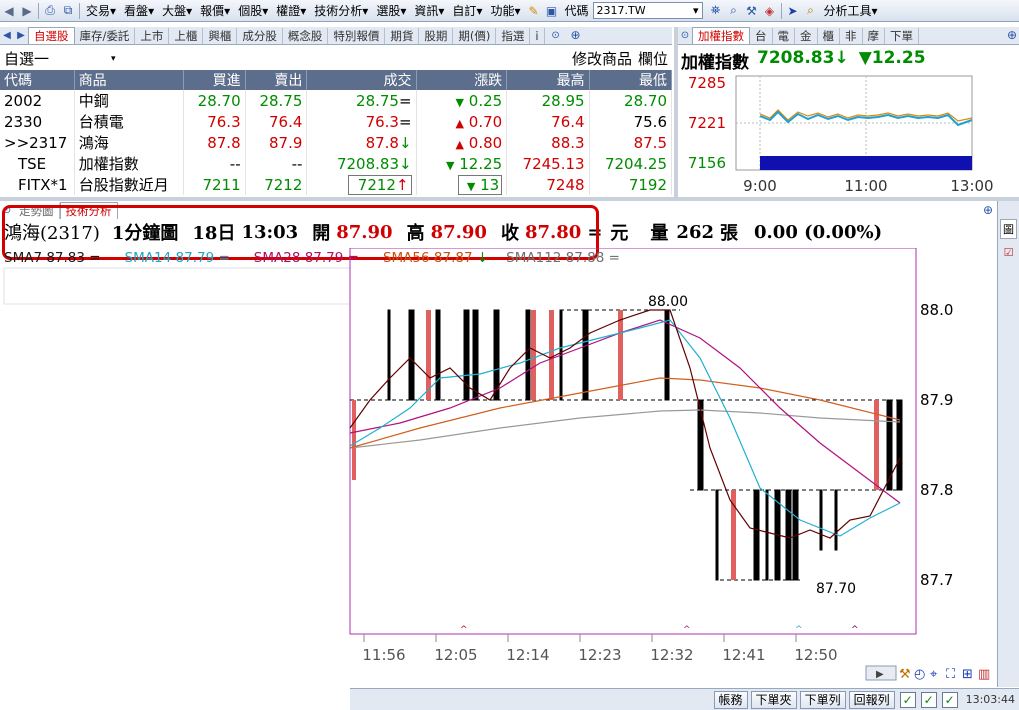 This screenshot has height=710, width=1019. I want to click on binoculars-icon: ⛯, so click(716, 11).